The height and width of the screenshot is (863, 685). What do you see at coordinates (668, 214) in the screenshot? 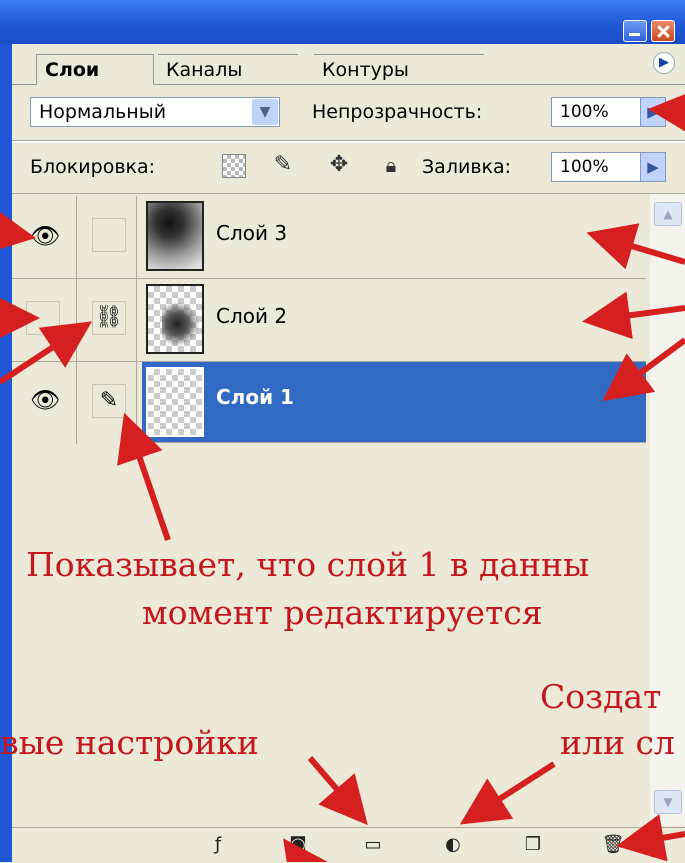
I see `scroll-up-icon: ▲` at bounding box center [668, 214].